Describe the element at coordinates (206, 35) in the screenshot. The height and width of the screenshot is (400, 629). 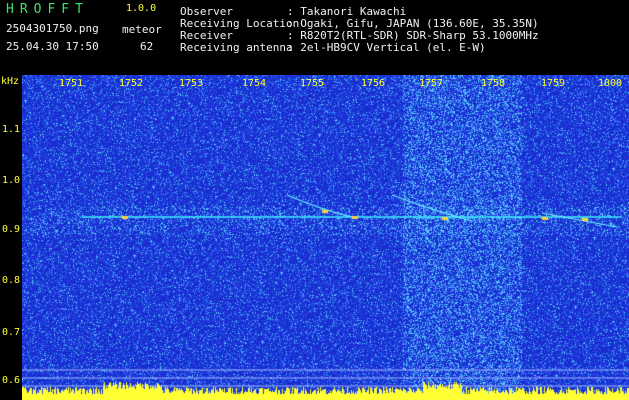
I see `receiver-label: Receiver` at that location.